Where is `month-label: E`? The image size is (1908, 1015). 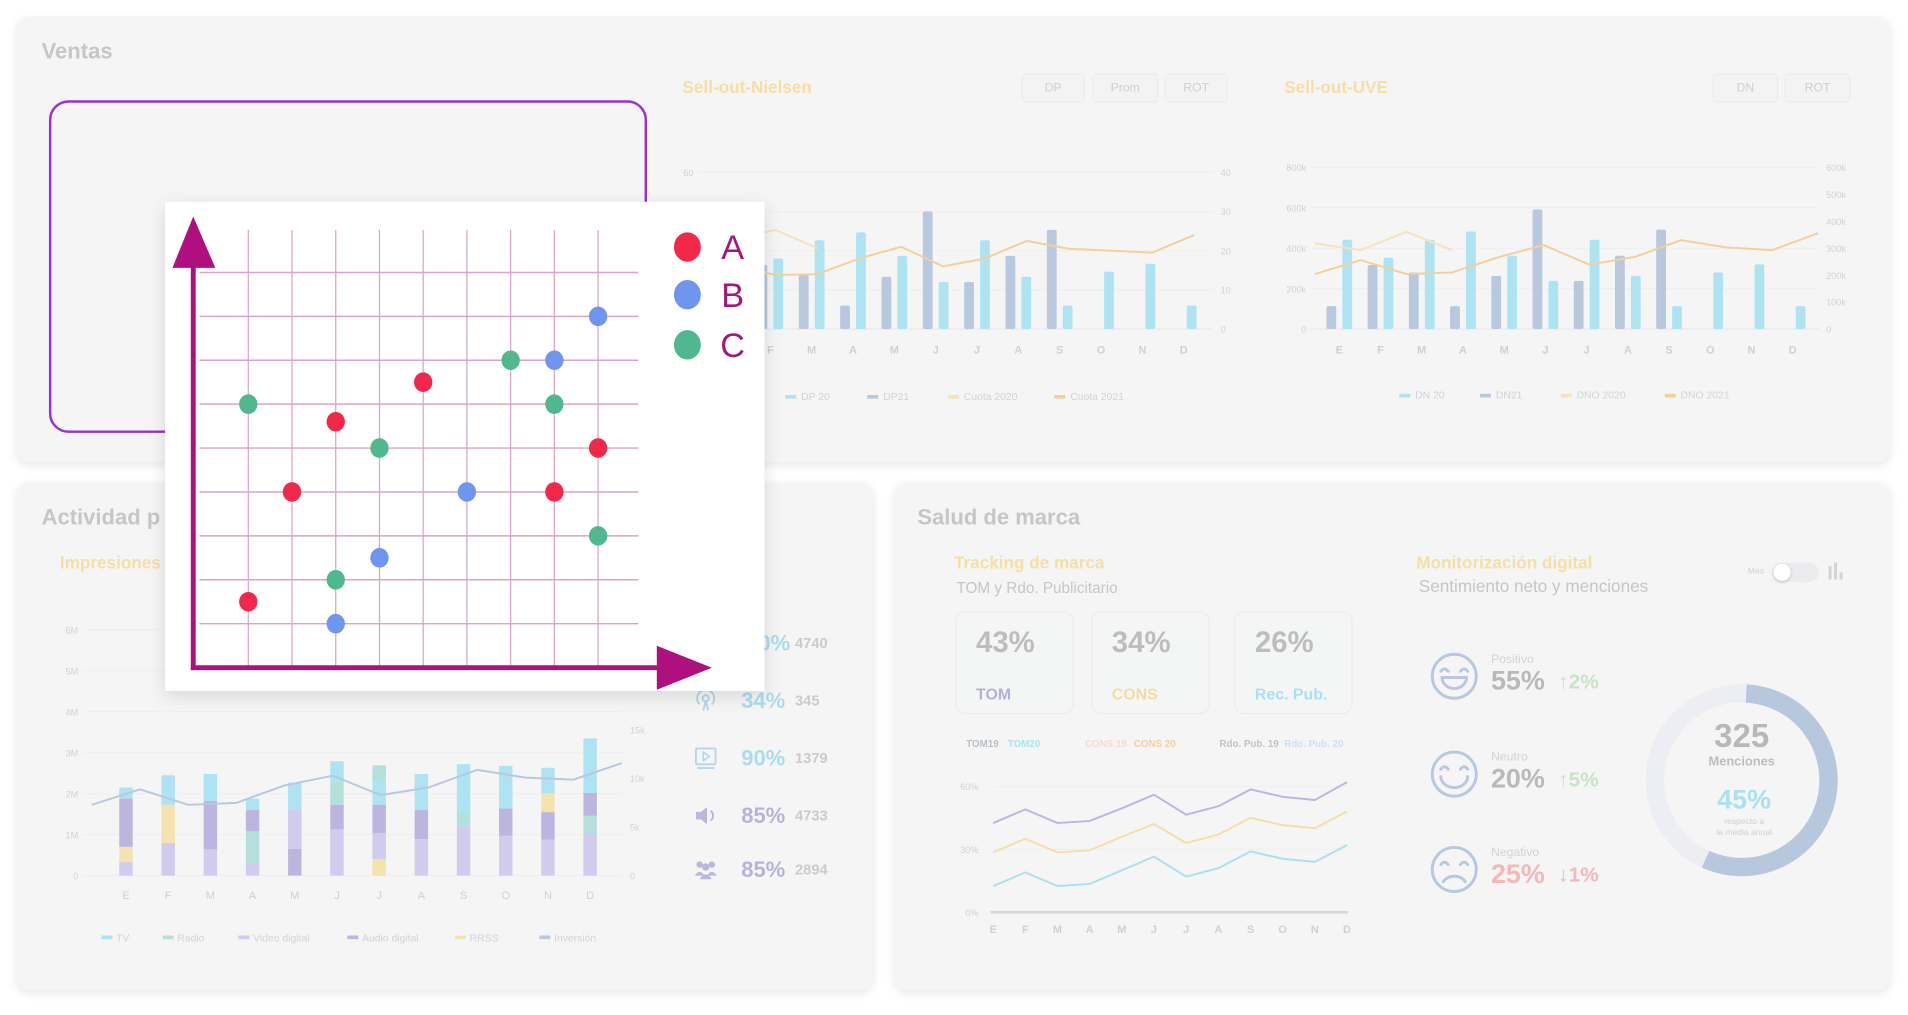
month-label: E is located at coordinates (992, 930).